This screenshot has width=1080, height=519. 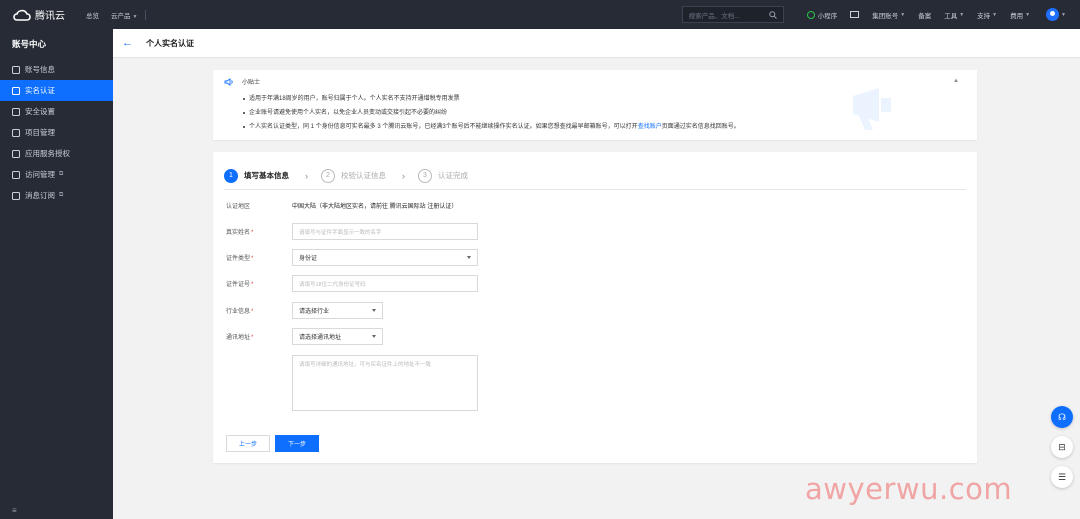 I want to click on megaphone-decoration-icon, so click(x=872, y=109).